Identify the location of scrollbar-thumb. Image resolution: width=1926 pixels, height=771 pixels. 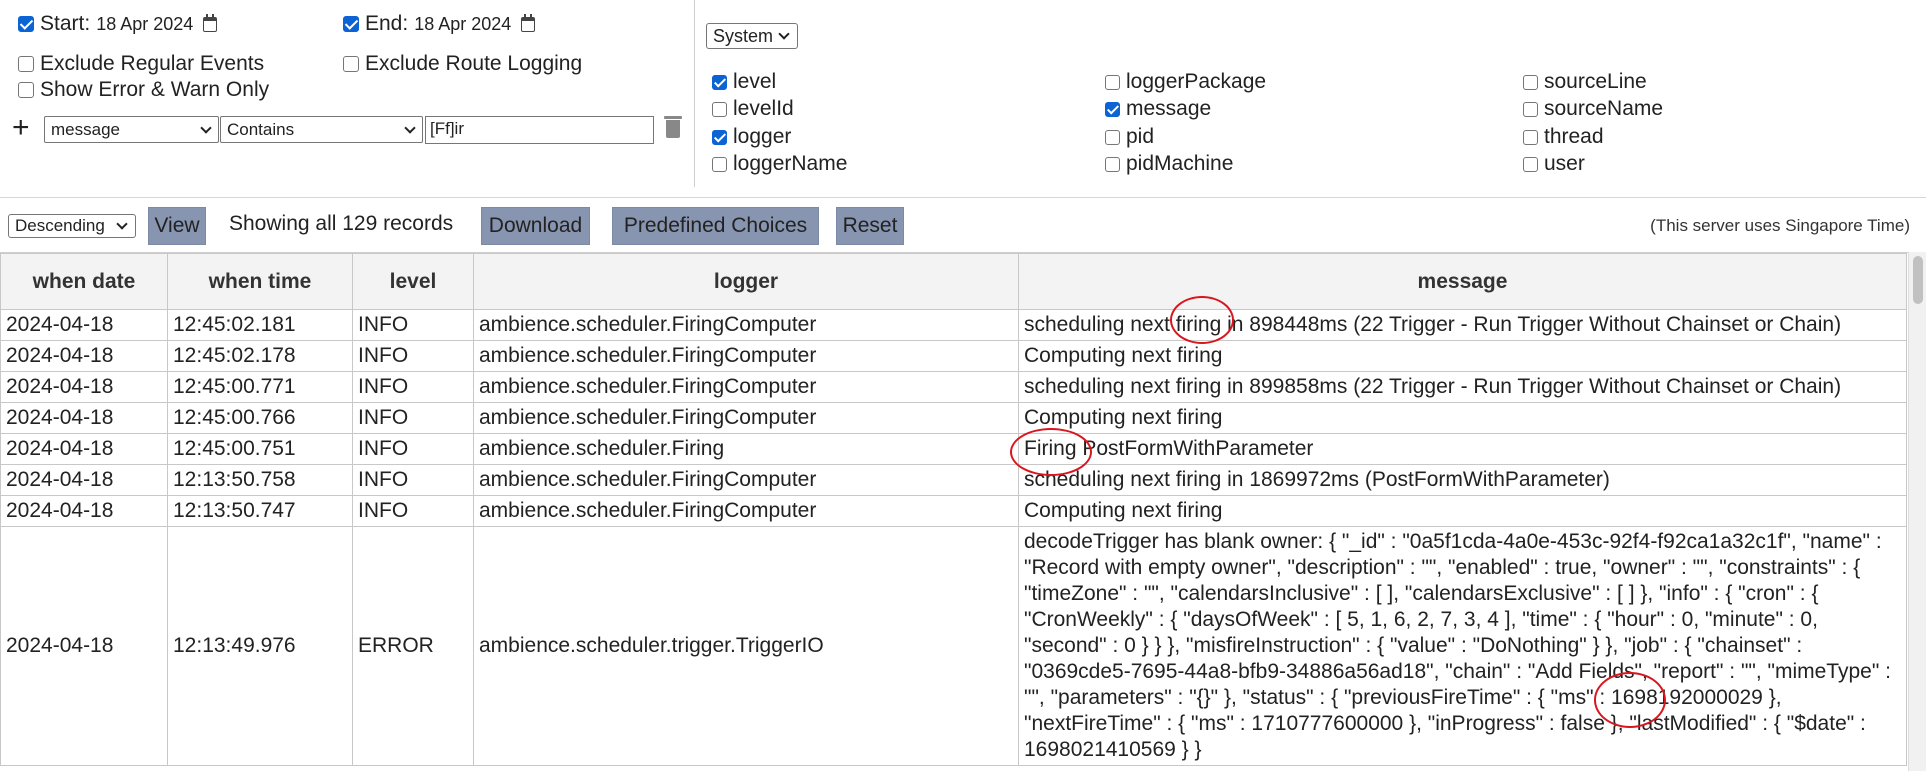
(1918, 280).